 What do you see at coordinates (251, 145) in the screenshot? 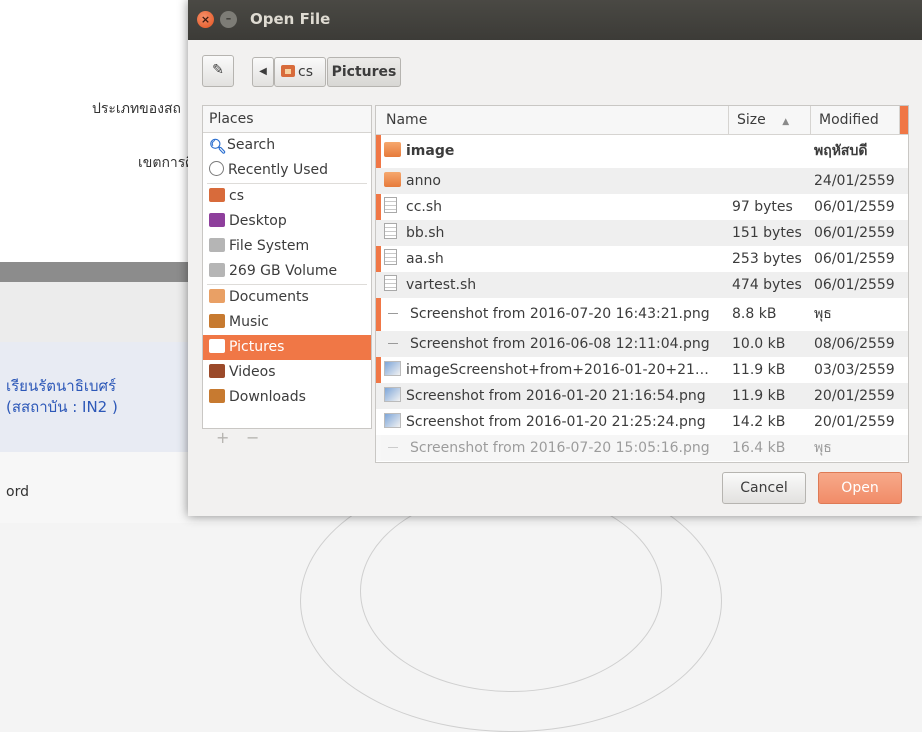
I see `place-label: Search` at bounding box center [251, 145].